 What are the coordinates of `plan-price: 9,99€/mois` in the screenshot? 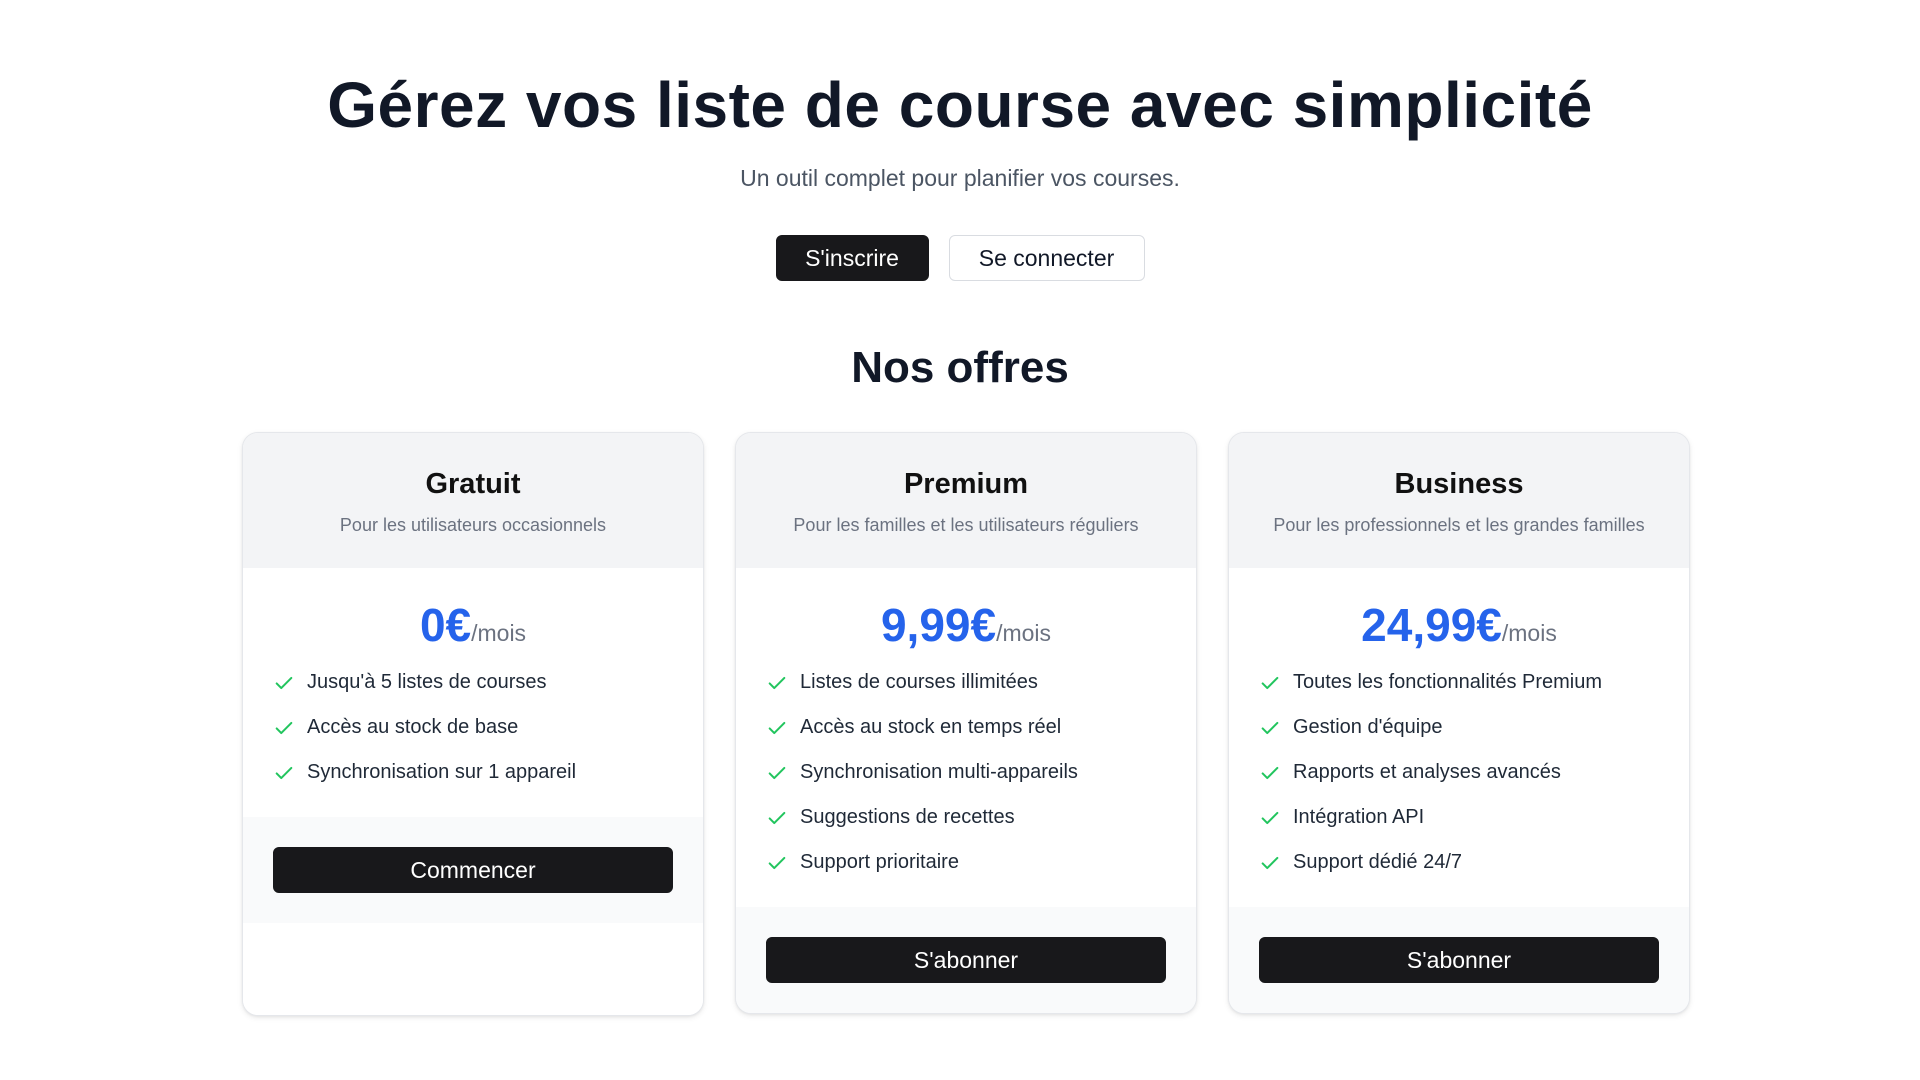 It's located at (966, 626).